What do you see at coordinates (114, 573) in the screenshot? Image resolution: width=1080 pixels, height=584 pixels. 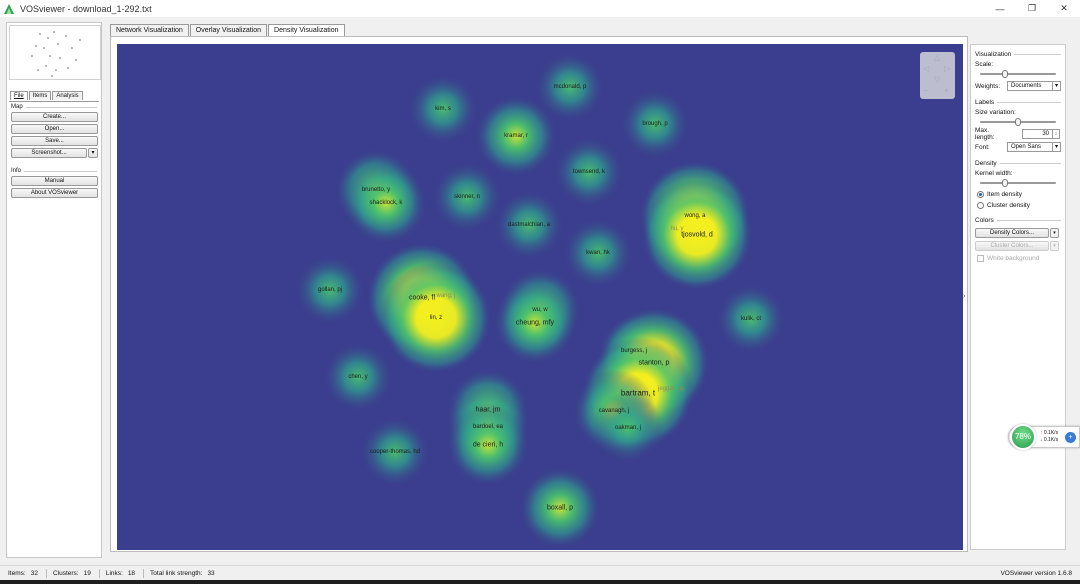 I see `links-label: Links:` at bounding box center [114, 573].